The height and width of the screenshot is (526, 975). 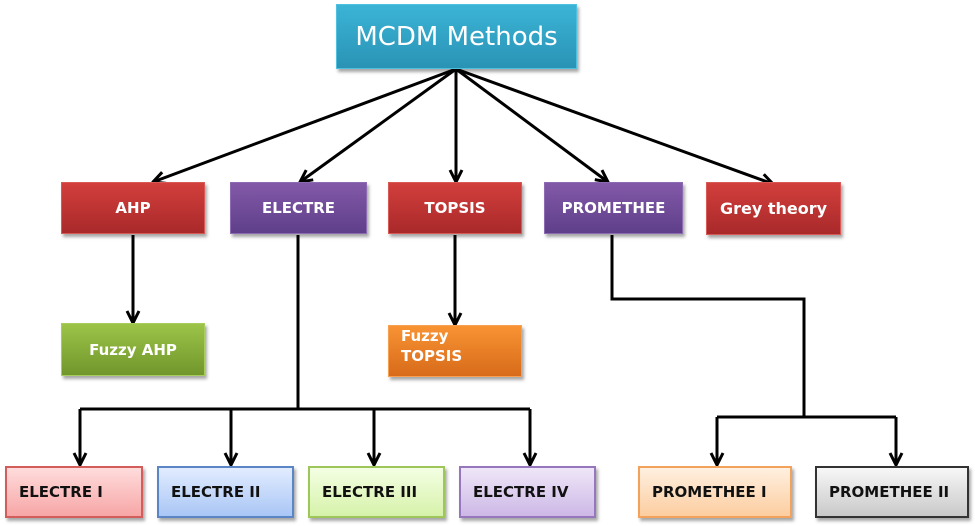 I want to click on node-promethee-ii: PROMETHEE II, so click(x=892, y=492).